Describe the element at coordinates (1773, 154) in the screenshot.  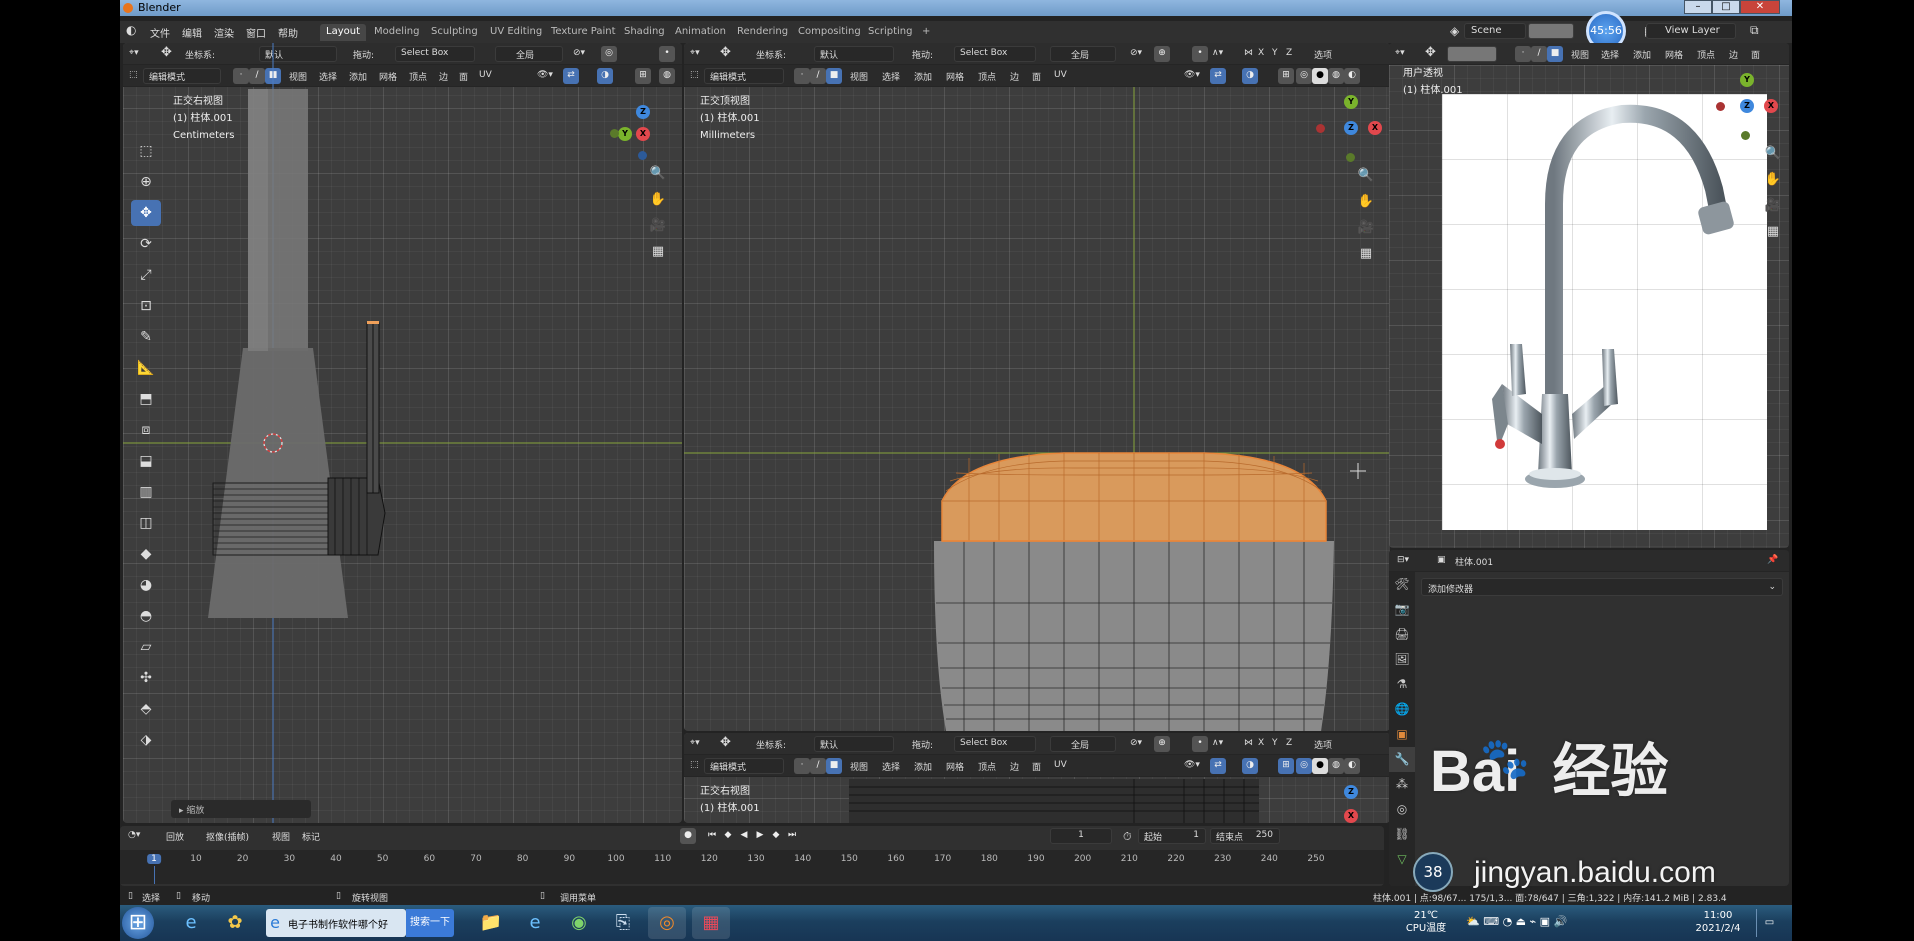
I see `zoom-icon: 🔍` at that location.